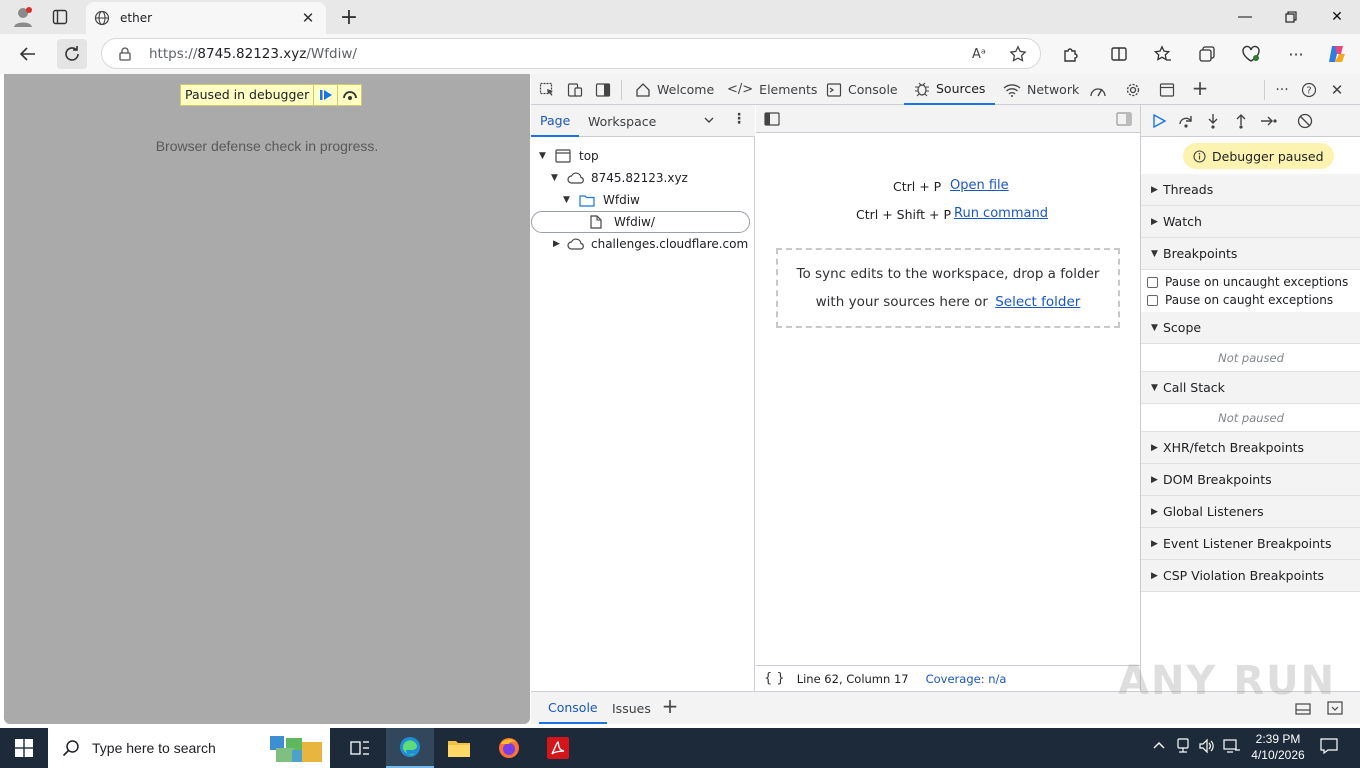  Describe the element at coordinates (1124, 119) in the screenshot. I see `toggle-debugger-icon` at that location.